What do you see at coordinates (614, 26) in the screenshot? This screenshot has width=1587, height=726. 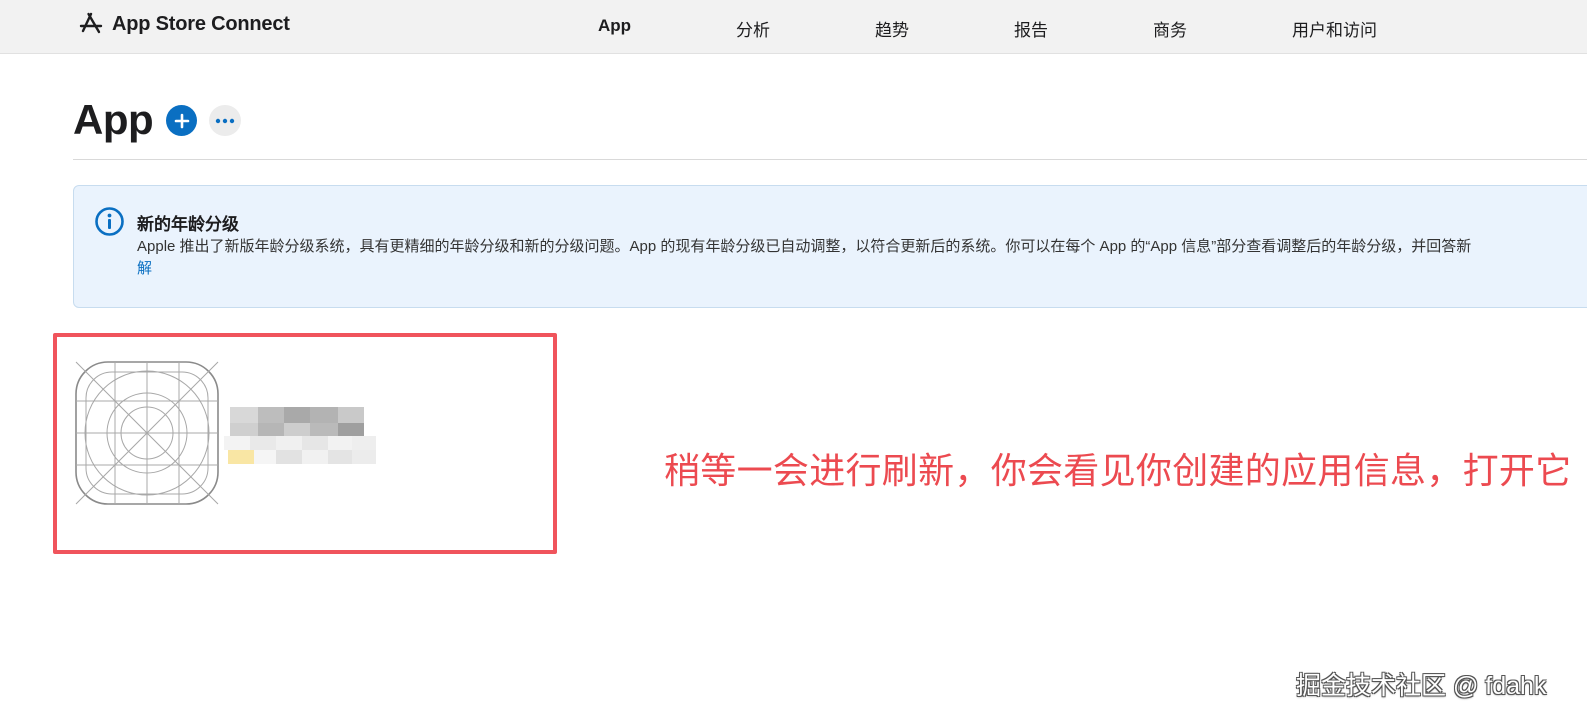 I see `nav-item-app: App` at bounding box center [614, 26].